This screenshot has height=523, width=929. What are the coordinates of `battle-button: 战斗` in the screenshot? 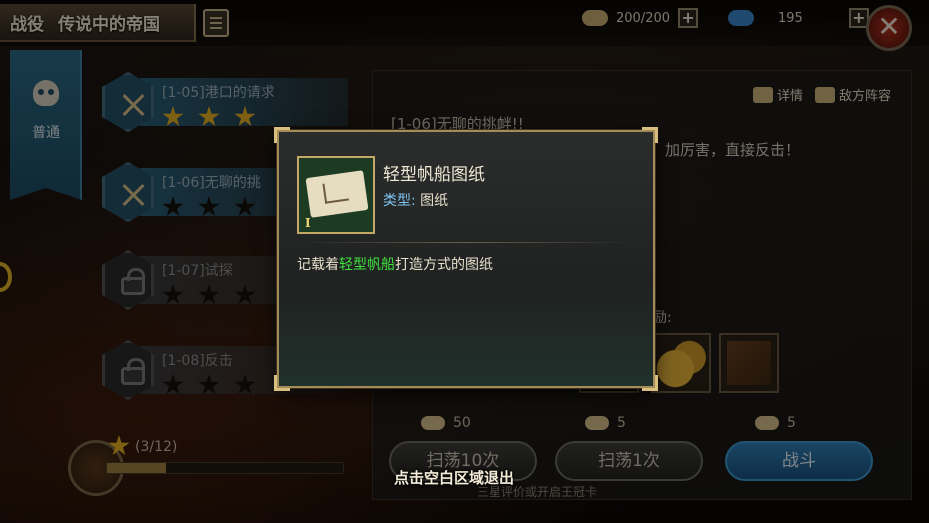 It's located at (799, 461).